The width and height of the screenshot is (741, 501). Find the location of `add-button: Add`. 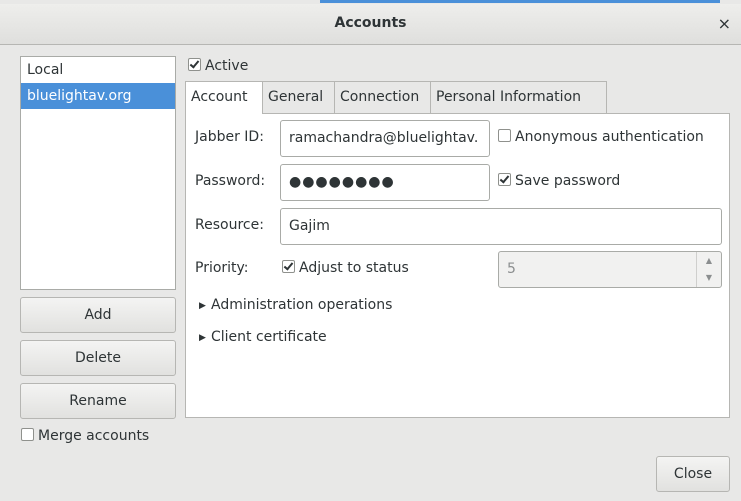

add-button: Add is located at coordinates (98, 315).